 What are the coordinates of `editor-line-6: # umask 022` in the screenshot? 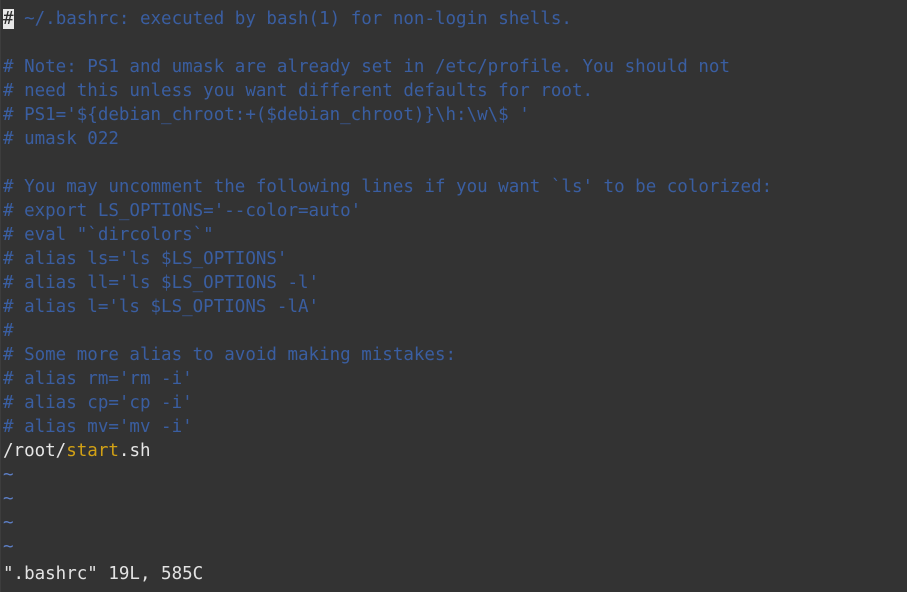 It's located at (453, 139).